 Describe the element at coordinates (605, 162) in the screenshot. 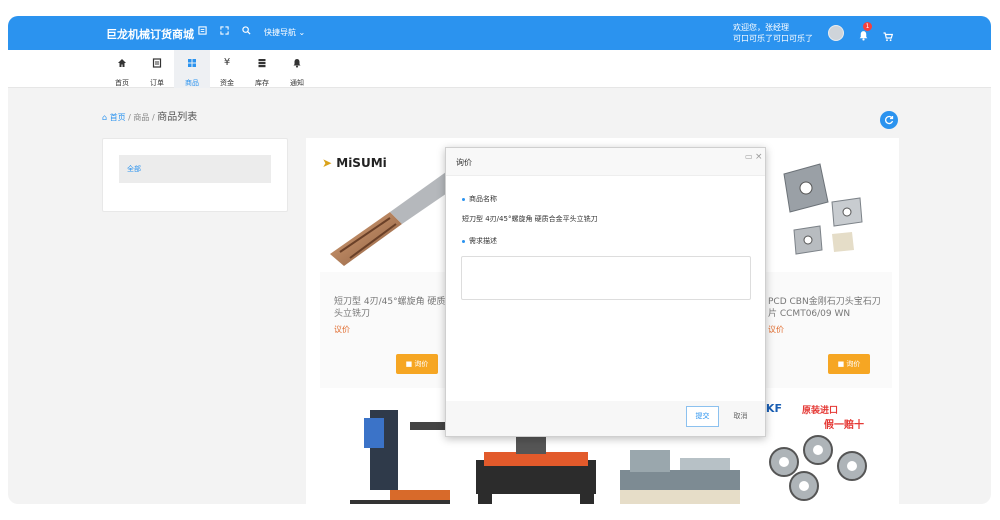

I see `dialog-header: 询价 ▭ ×` at that location.